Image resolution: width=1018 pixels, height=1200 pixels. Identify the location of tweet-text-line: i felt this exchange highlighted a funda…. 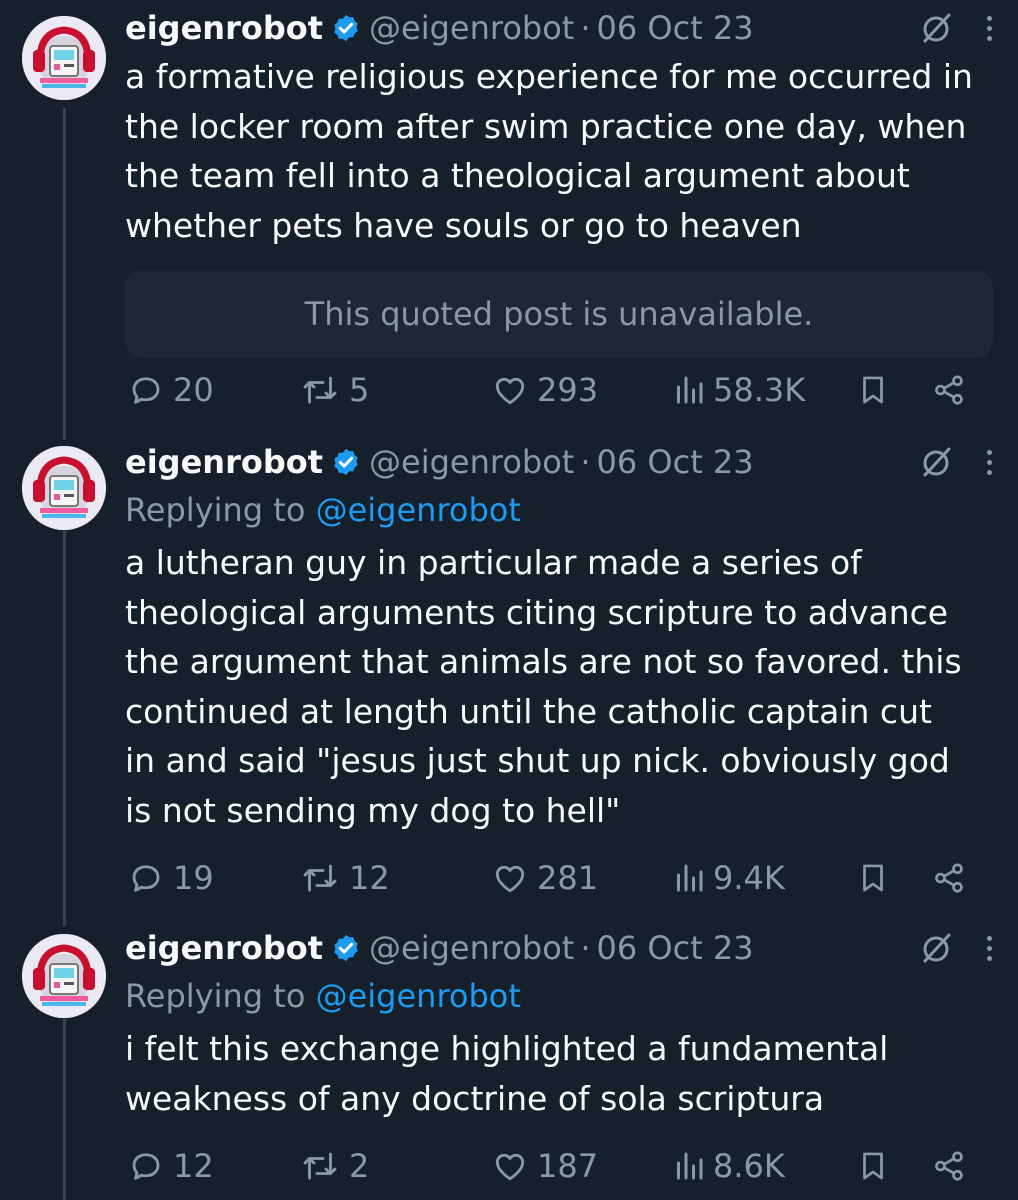
(507, 1048).